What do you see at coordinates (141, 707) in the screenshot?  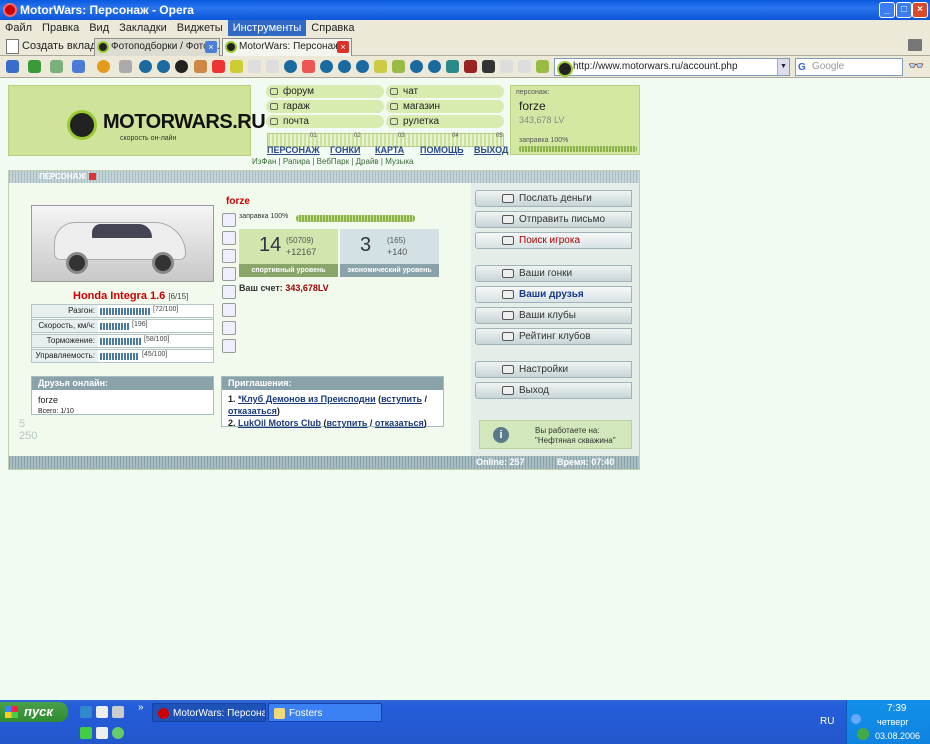 I see `chevron-right-icon: »` at bounding box center [141, 707].